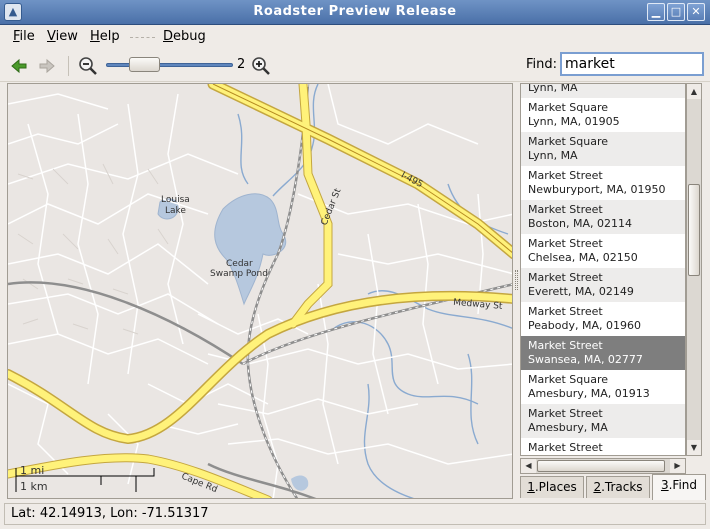 The width and height of the screenshot is (710, 529). I want to click on result-item-place: Boston, MA, 02114, so click(580, 223).